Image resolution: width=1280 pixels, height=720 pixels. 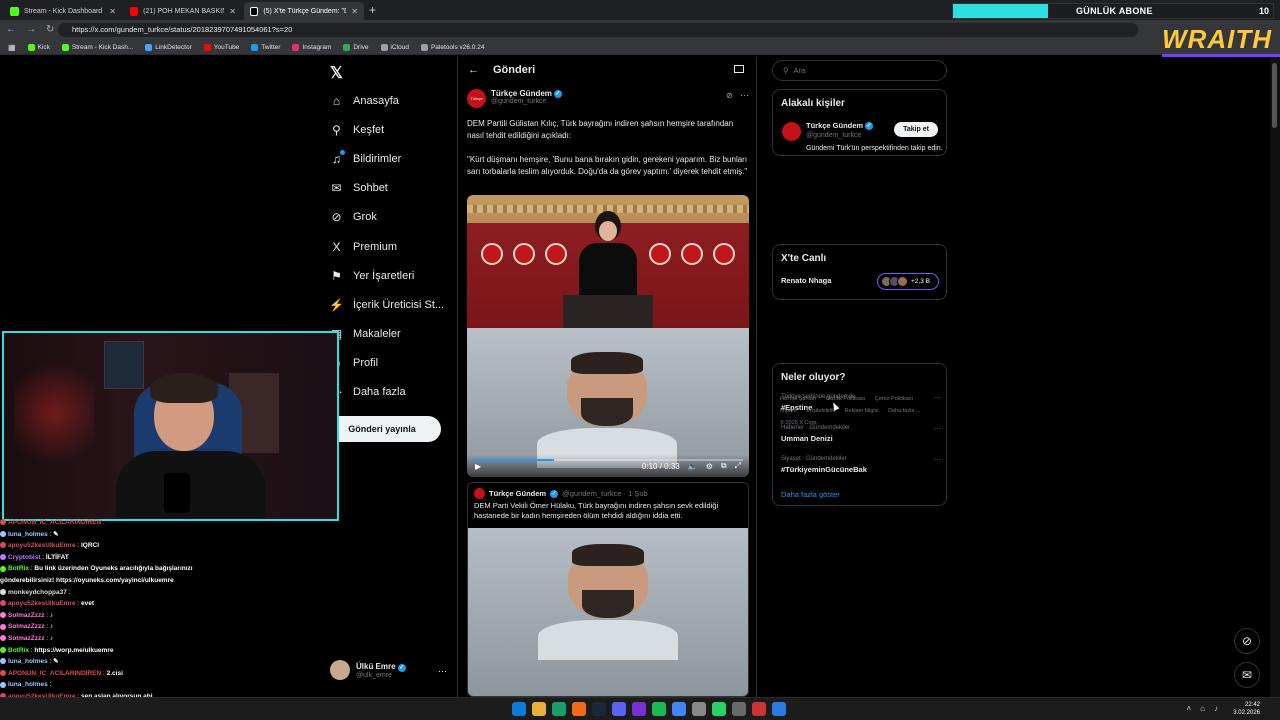 I want to click on chevron-up-icon: ˄, so click(x=1188, y=708).